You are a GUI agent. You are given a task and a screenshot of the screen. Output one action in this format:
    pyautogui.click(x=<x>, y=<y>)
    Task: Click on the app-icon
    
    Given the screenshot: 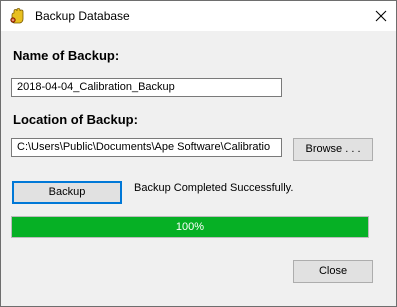 What is the action you would take?
    pyautogui.click(x=18, y=16)
    